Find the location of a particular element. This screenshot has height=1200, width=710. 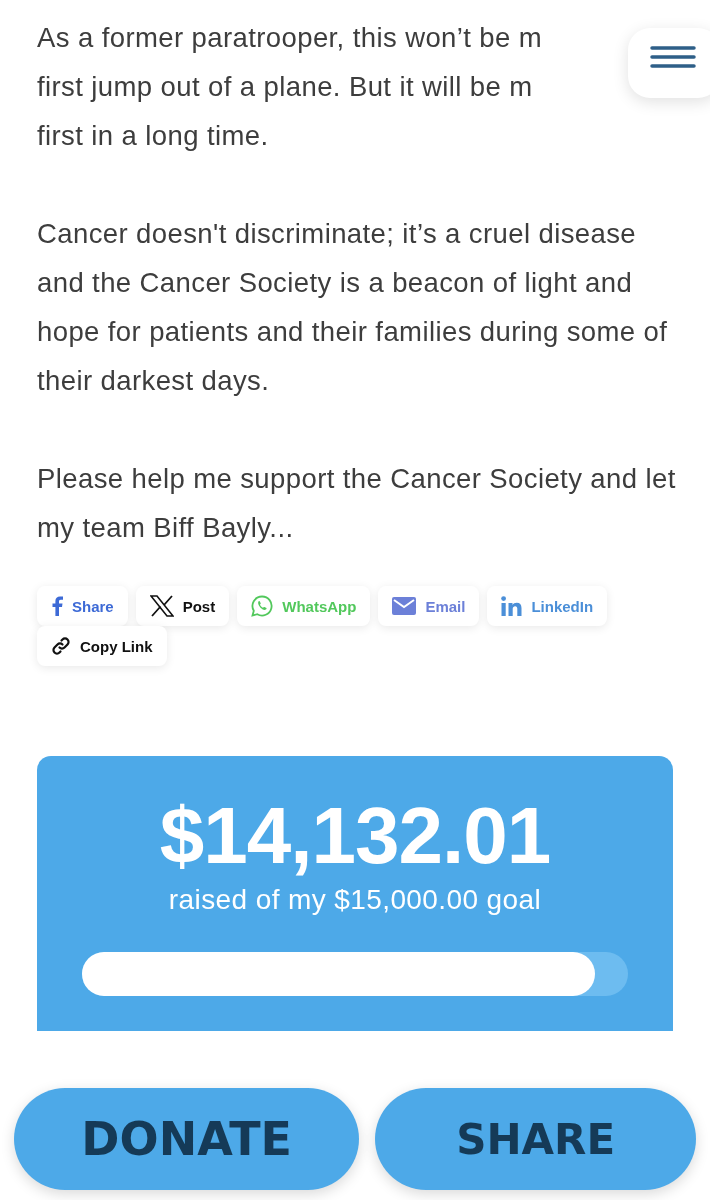

x-icon is located at coordinates (161, 606).